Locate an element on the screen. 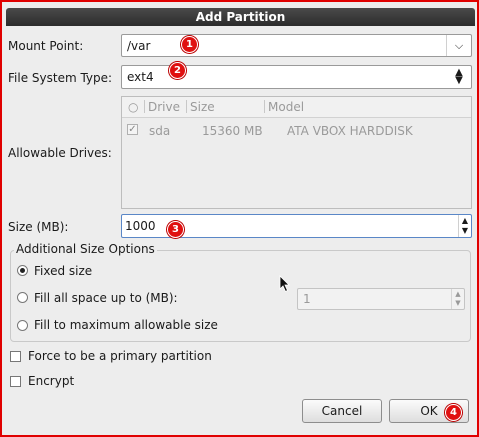 This screenshot has width=479, height=437. radio-column-icon: ○ is located at coordinates (133, 107).